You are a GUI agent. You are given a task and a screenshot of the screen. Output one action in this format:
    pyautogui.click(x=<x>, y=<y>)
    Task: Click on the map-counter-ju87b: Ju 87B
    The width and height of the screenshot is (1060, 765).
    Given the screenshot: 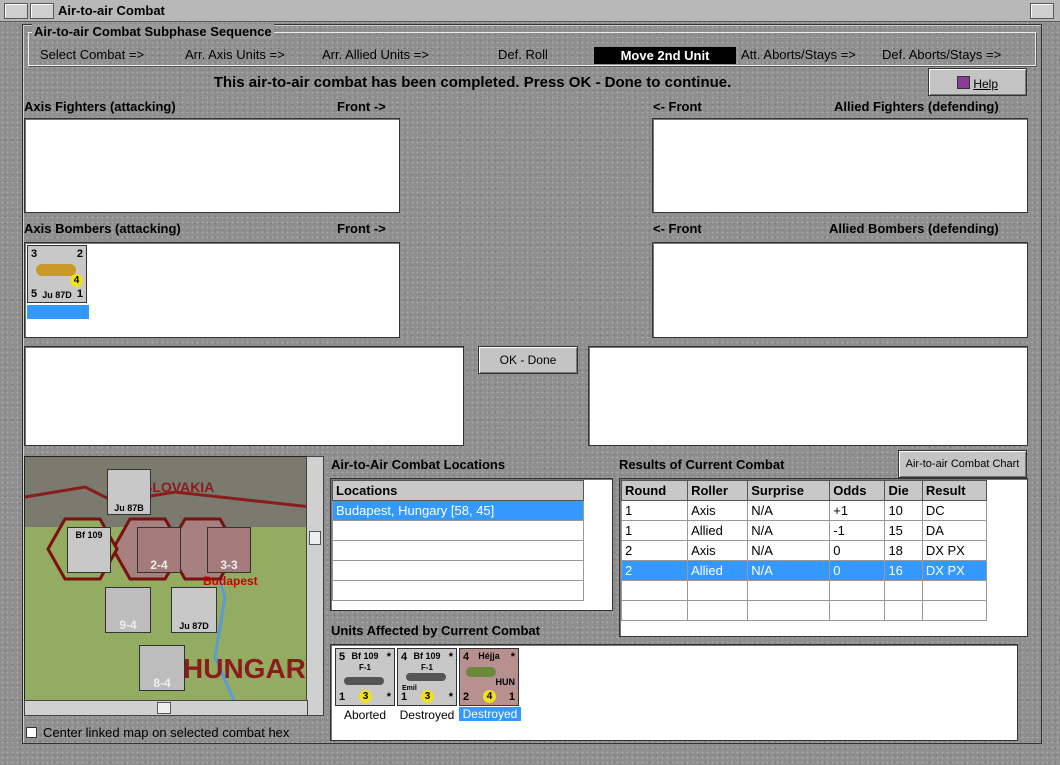 What is the action you would take?
    pyautogui.click(x=129, y=492)
    